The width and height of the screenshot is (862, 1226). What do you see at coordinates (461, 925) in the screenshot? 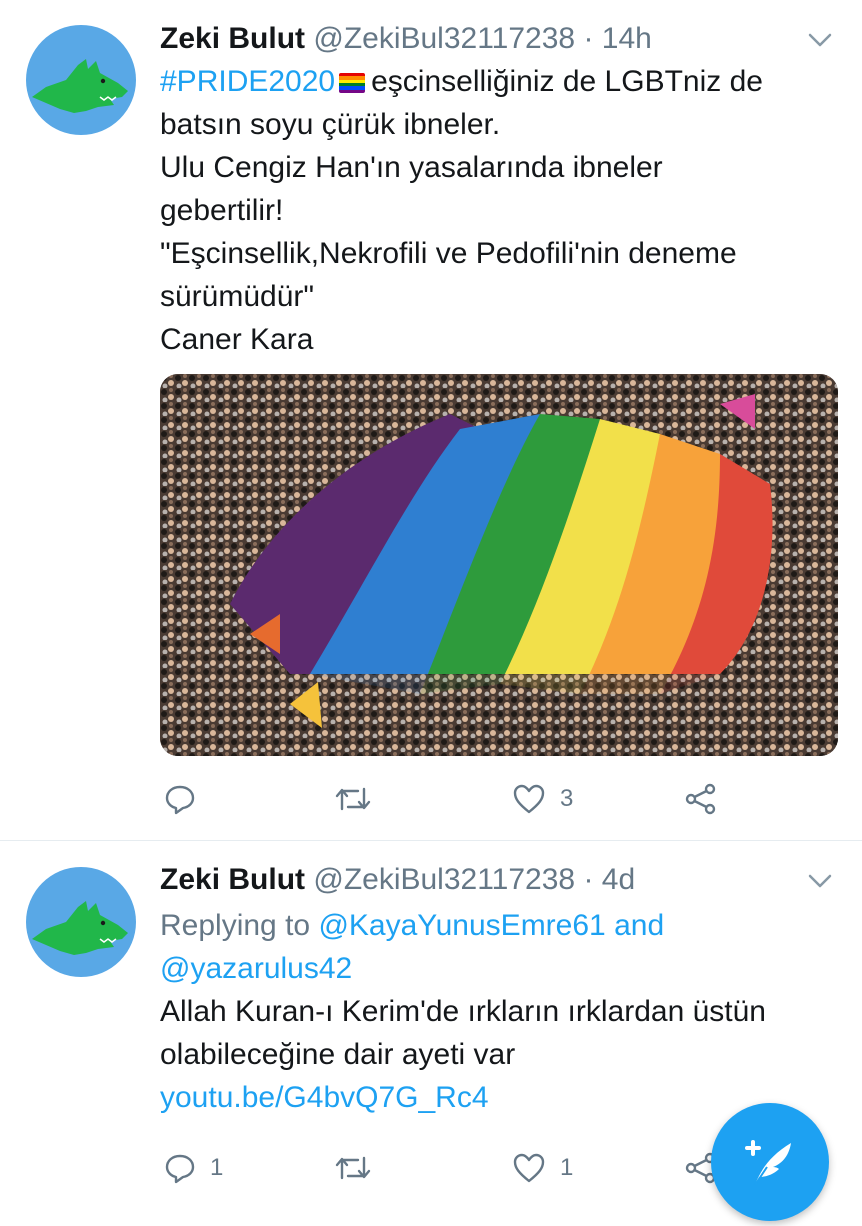
I see `mention-link: @KayaYunusEmre61` at bounding box center [461, 925].